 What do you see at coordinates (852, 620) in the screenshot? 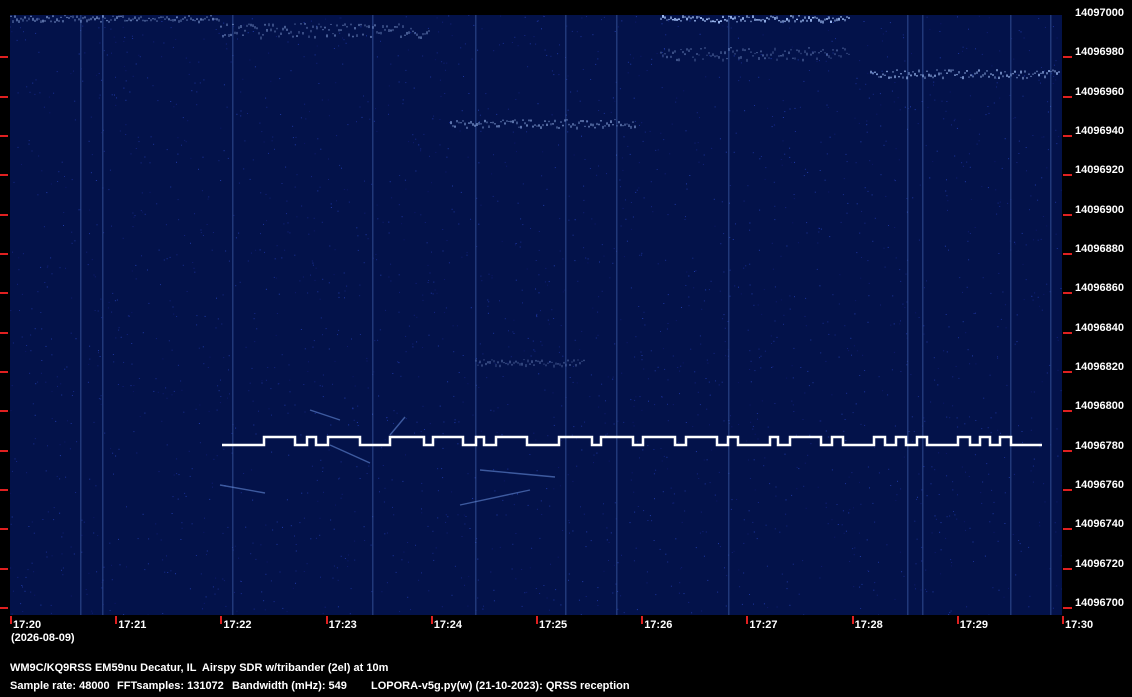
I see `bottom-tick` at bounding box center [852, 620].